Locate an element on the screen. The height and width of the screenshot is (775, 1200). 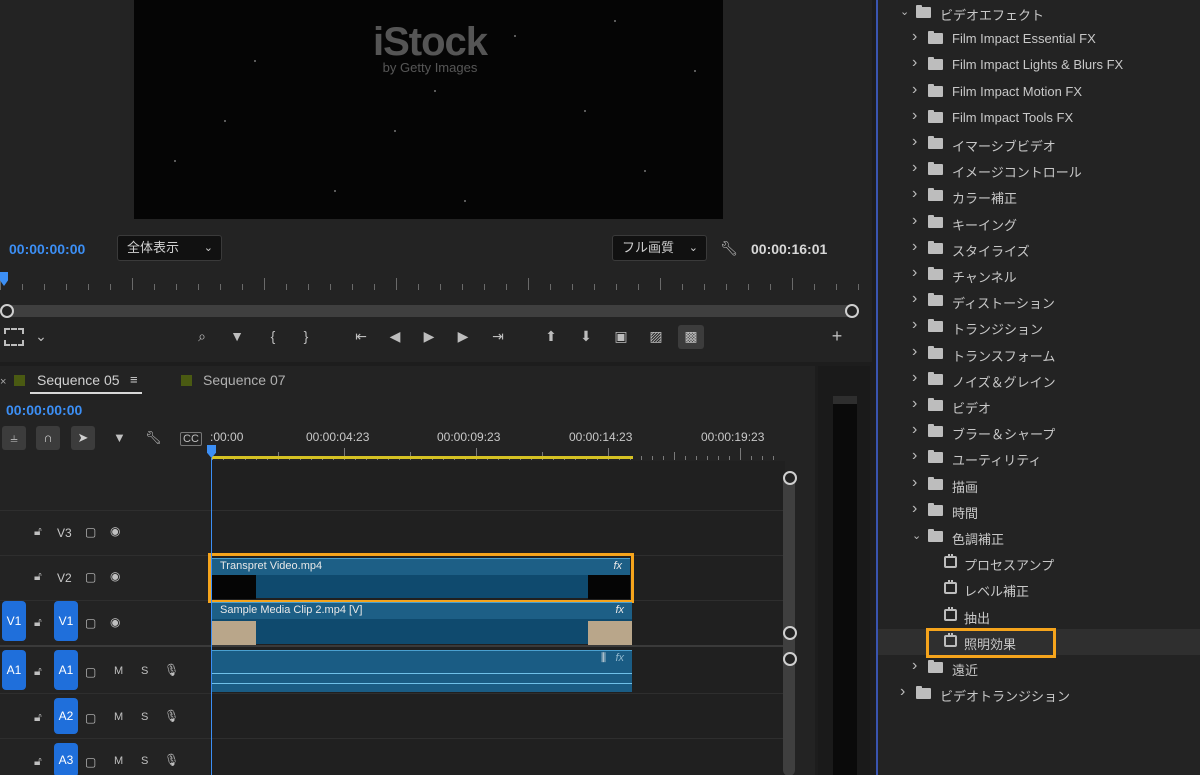
effect-folder-9: › スタイライズ is located at coordinates (1039, 249).